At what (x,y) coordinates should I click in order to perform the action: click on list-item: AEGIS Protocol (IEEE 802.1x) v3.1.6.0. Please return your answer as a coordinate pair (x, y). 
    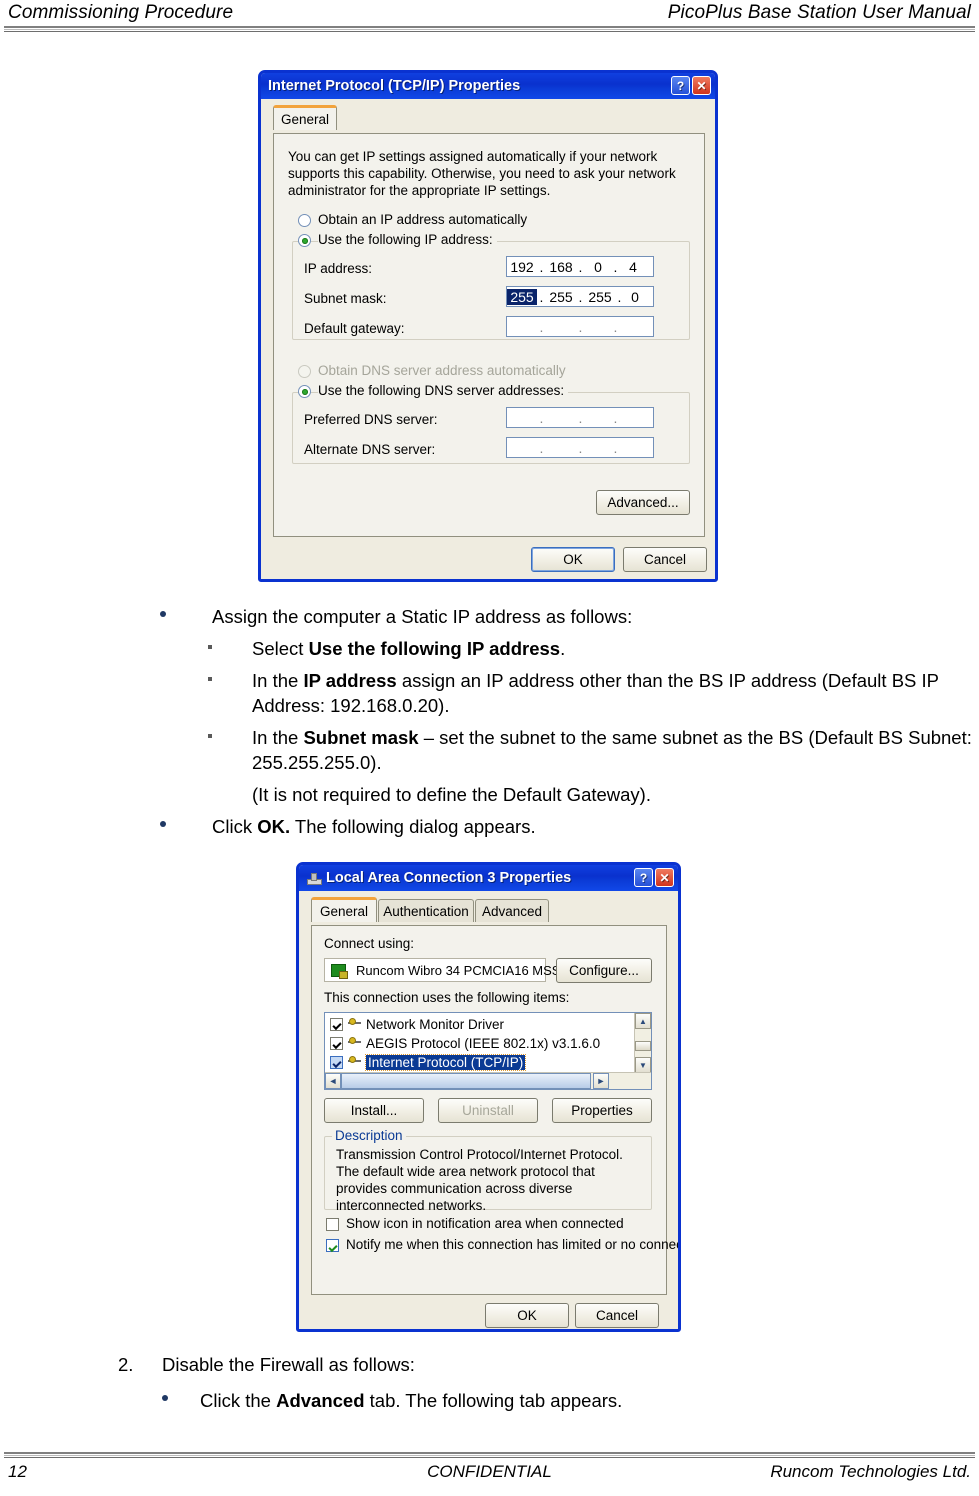
    Looking at the image, I should click on (488, 1043).